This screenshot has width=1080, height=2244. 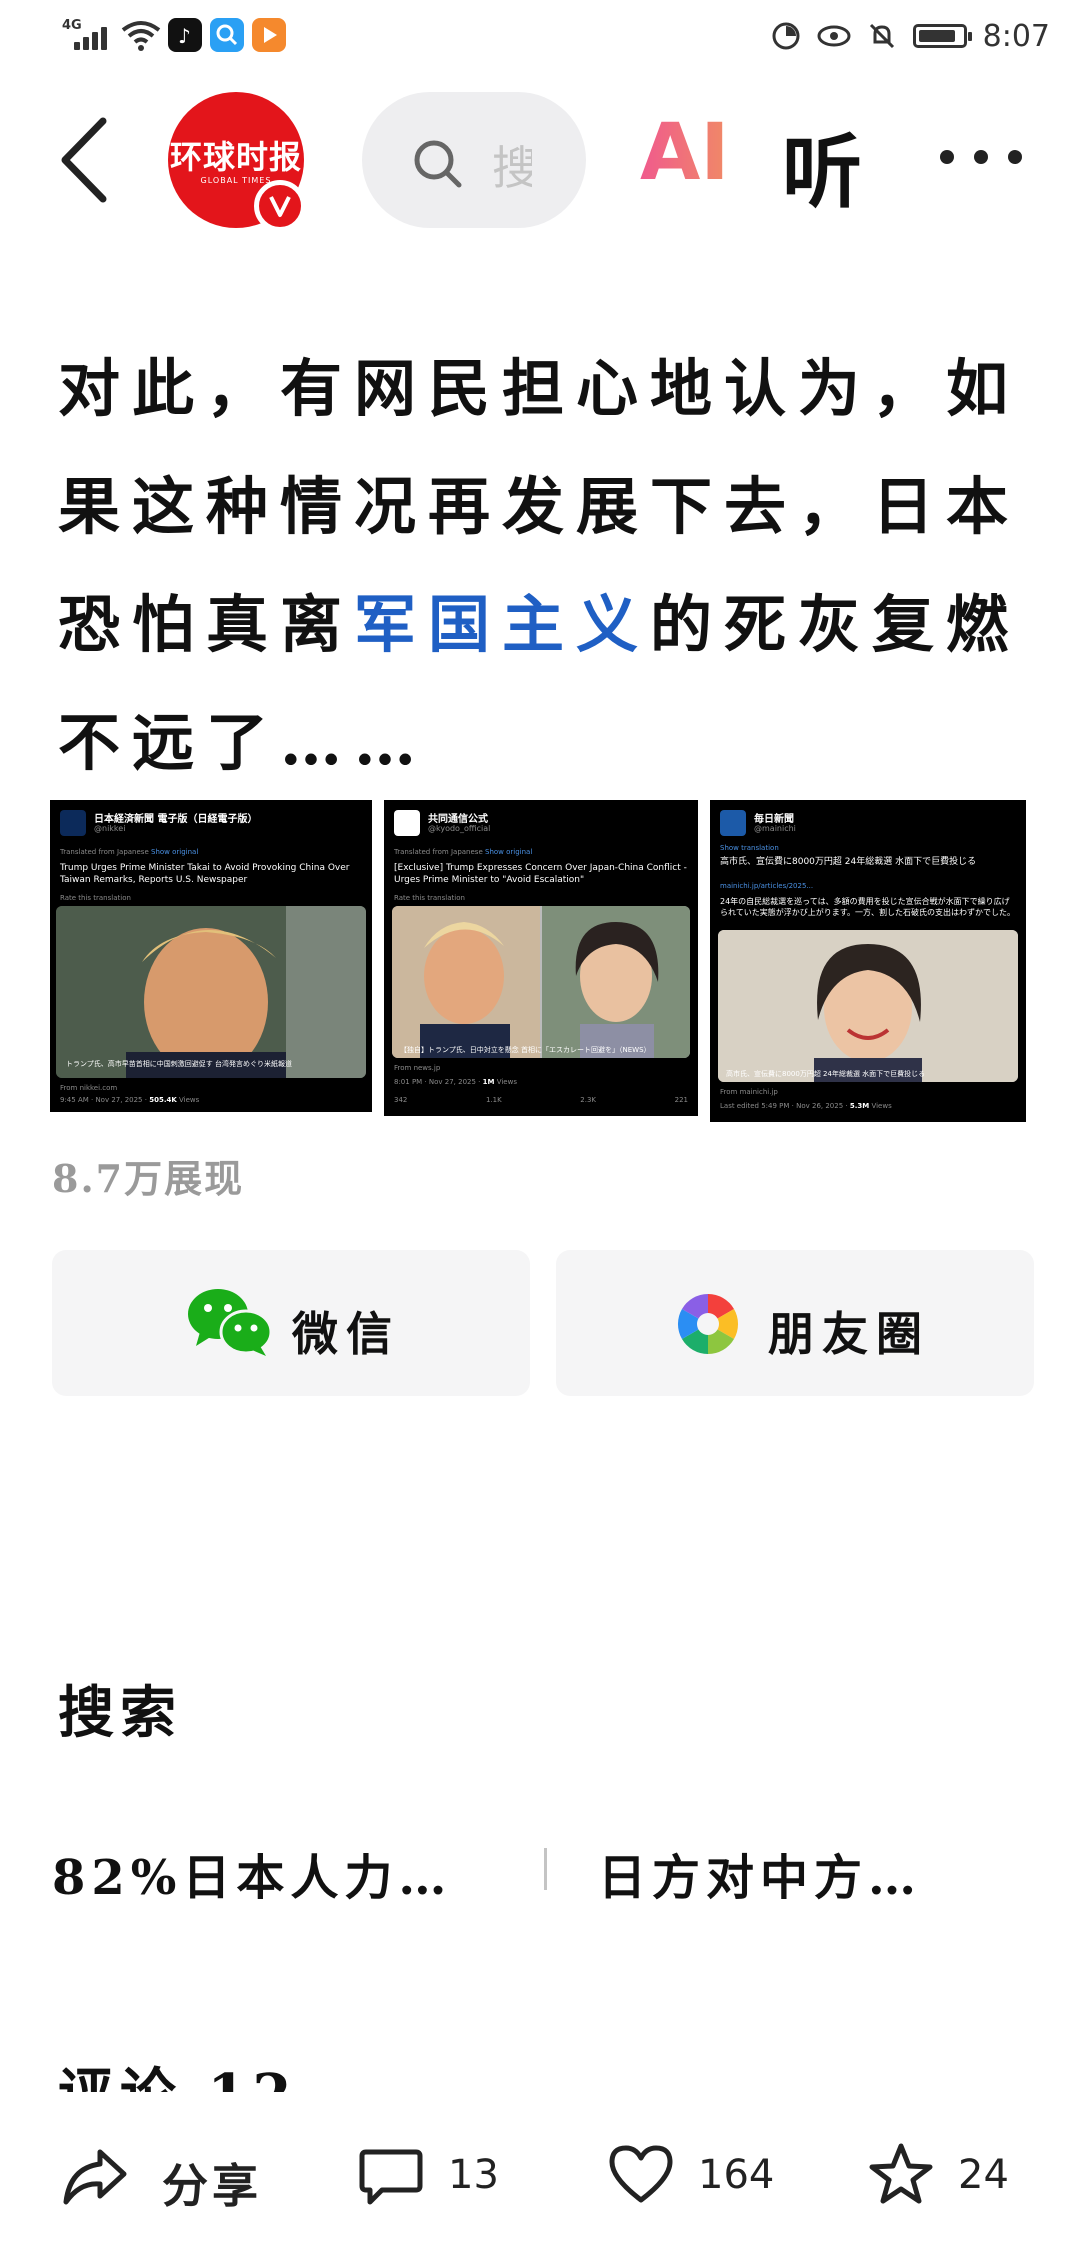 What do you see at coordinates (822, 166) in the screenshot?
I see `listen-button: 听` at bounding box center [822, 166].